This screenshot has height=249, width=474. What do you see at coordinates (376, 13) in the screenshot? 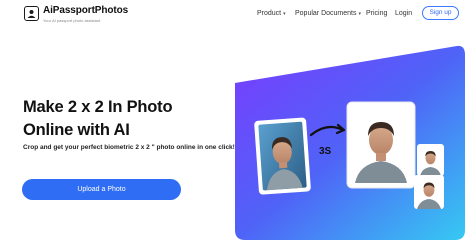
I see `nav-pricing: Pricing` at bounding box center [376, 13].